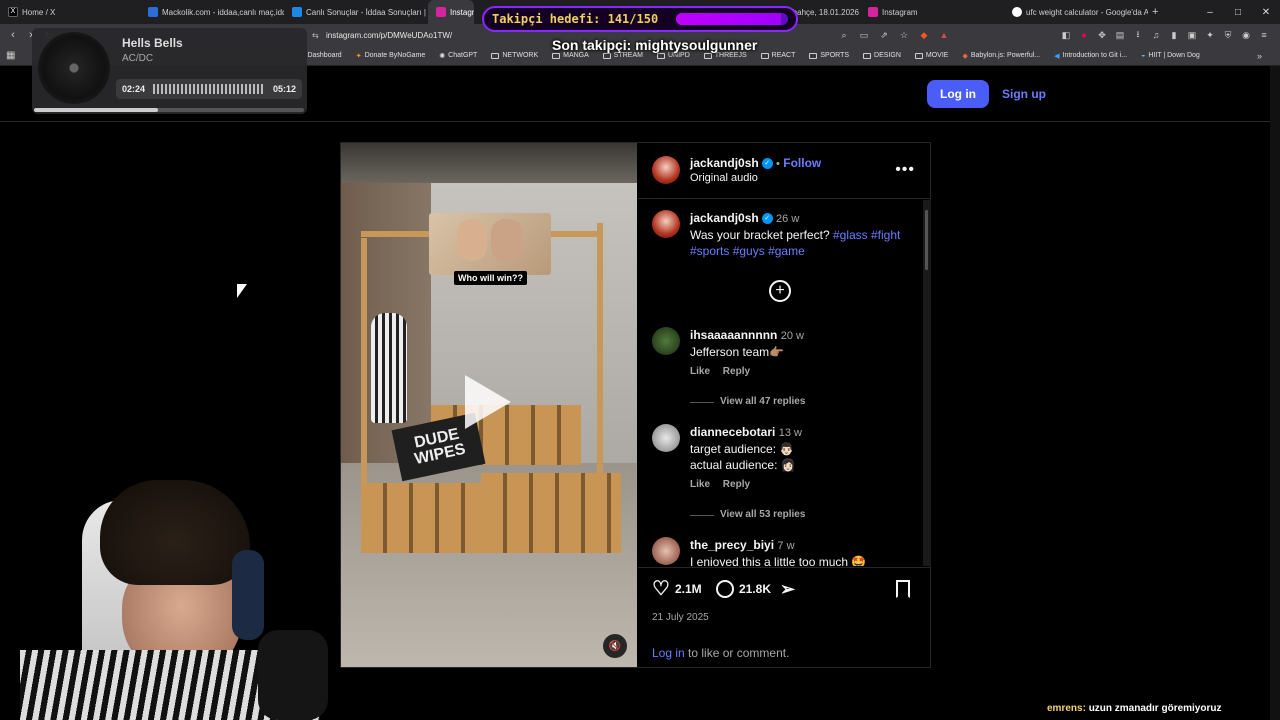 The height and width of the screenshot is (720, 1280). What do you see at coordinates (725, 55) in the screenshot?
I see `bookmark-folder-threejs: THREEJS` at bounding box center [725, 55].